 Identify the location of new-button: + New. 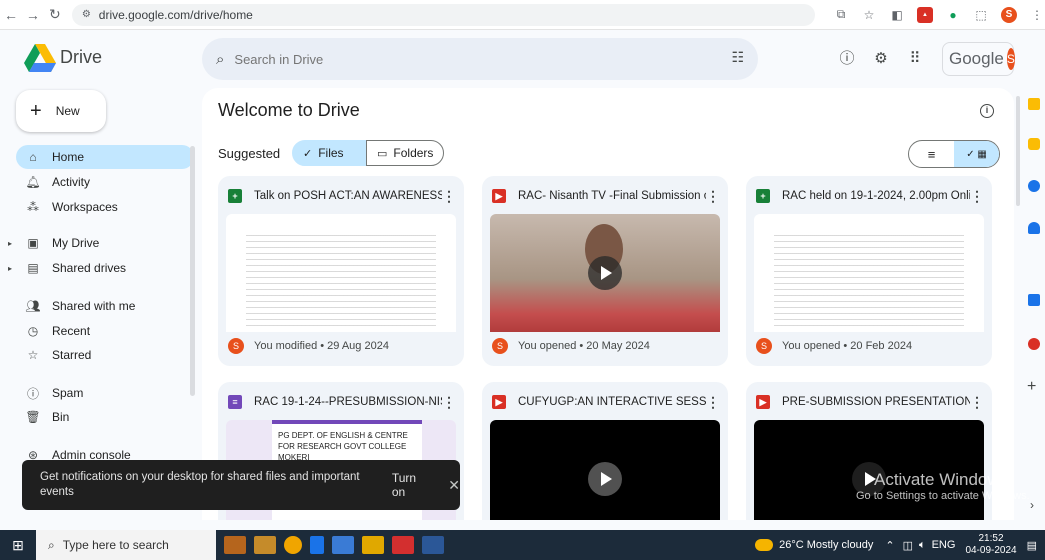
(61, 111).